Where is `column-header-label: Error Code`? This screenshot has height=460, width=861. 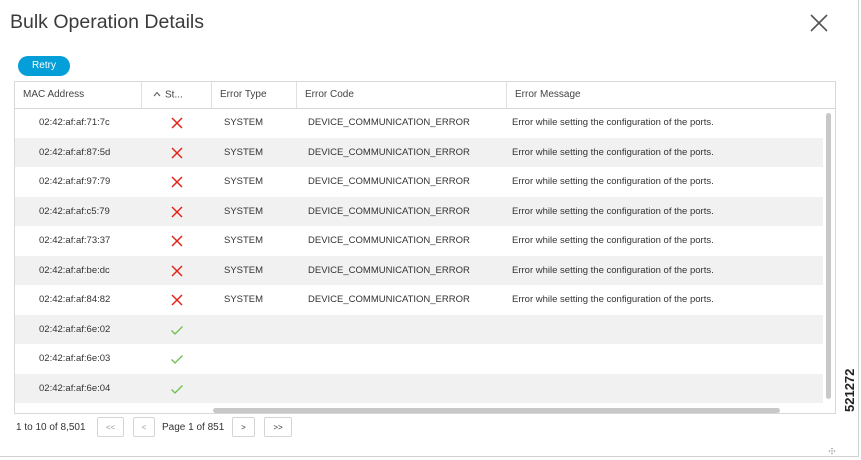
column-header-label: Error Code is located at coordinates (329, 94).